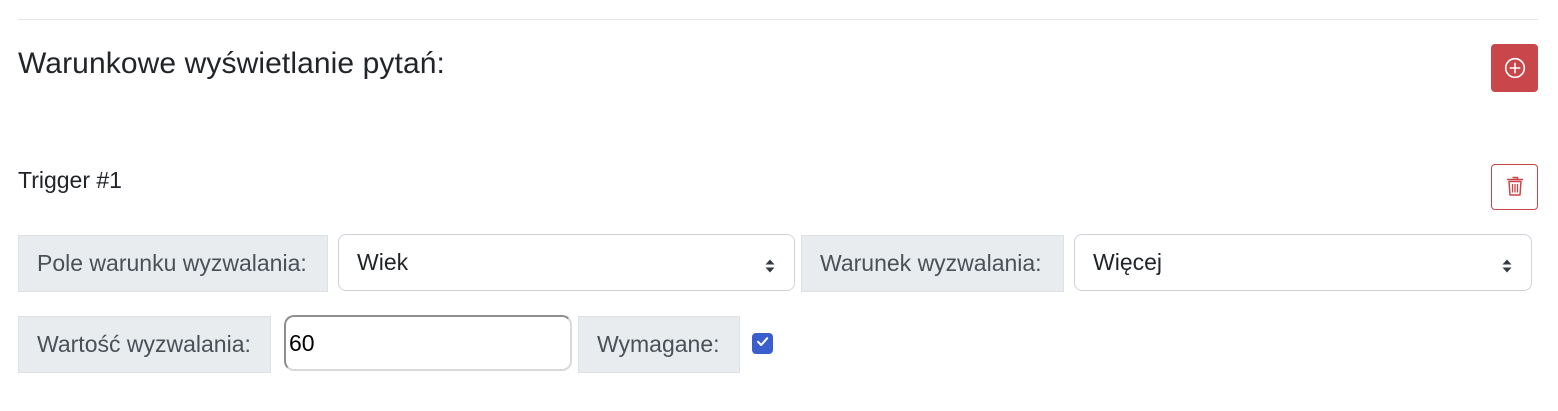  I want to click on trigger-field-label: Pole warunku wyzwalania:, so click(173, 263).